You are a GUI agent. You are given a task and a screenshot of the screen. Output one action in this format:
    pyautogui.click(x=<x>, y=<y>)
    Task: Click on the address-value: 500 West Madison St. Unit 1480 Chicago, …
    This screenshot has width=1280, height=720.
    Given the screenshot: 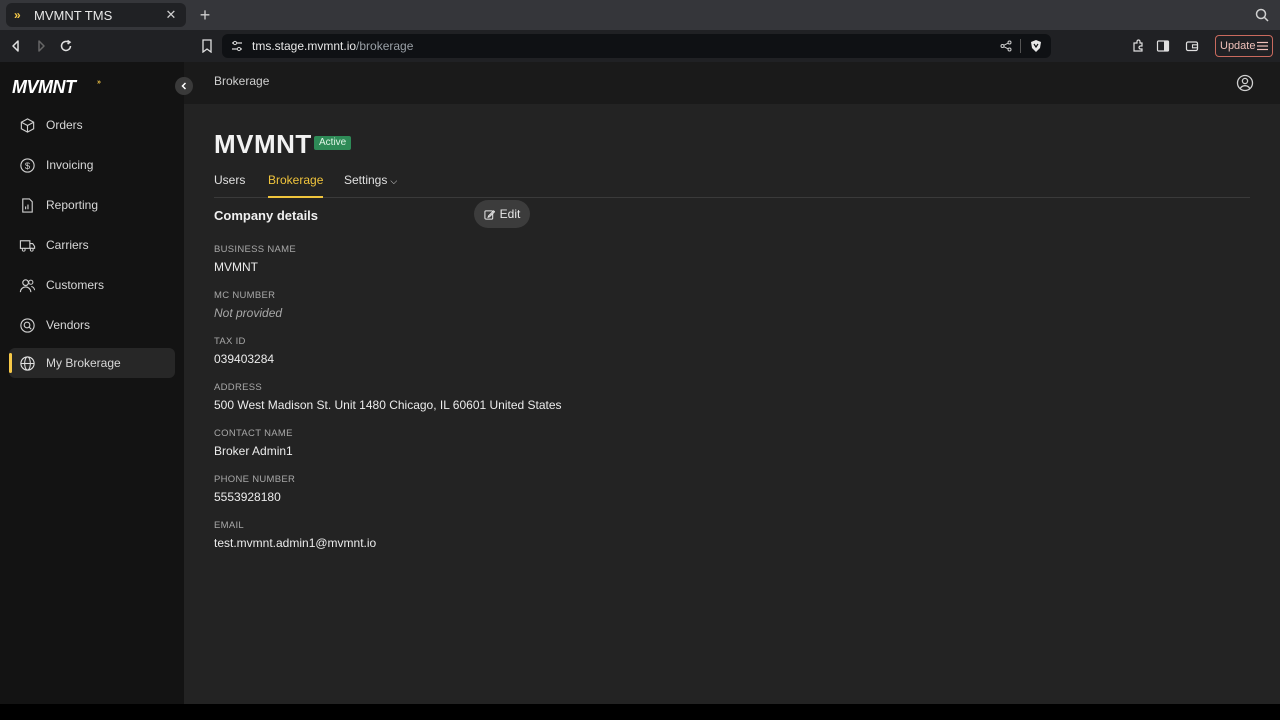 What is the action you would take?
    pyautogui.click(x=388, y=405)
    